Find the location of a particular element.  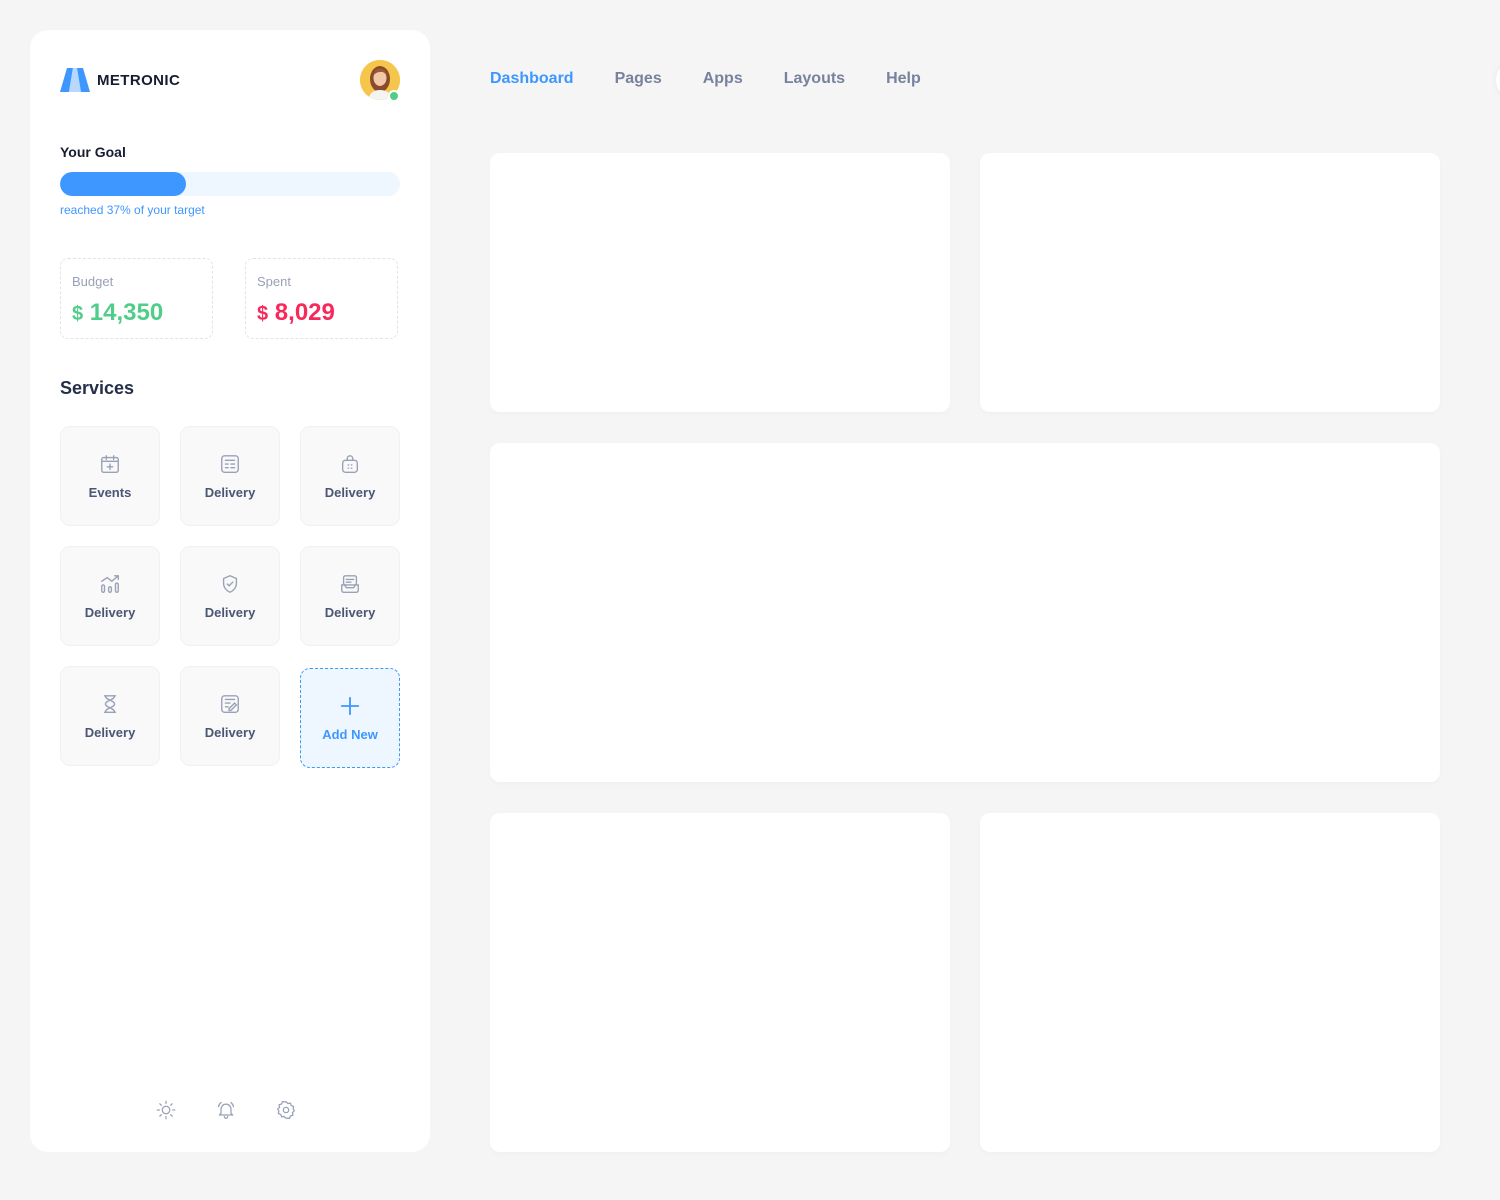

top-nav: Dashboard Pages Apps Layouts Help is located at coordinates (726, 79).